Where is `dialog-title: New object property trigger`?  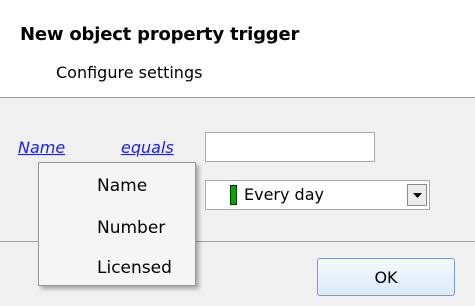
dialog-title: New object property trigger is located at coordinates (160, 34).